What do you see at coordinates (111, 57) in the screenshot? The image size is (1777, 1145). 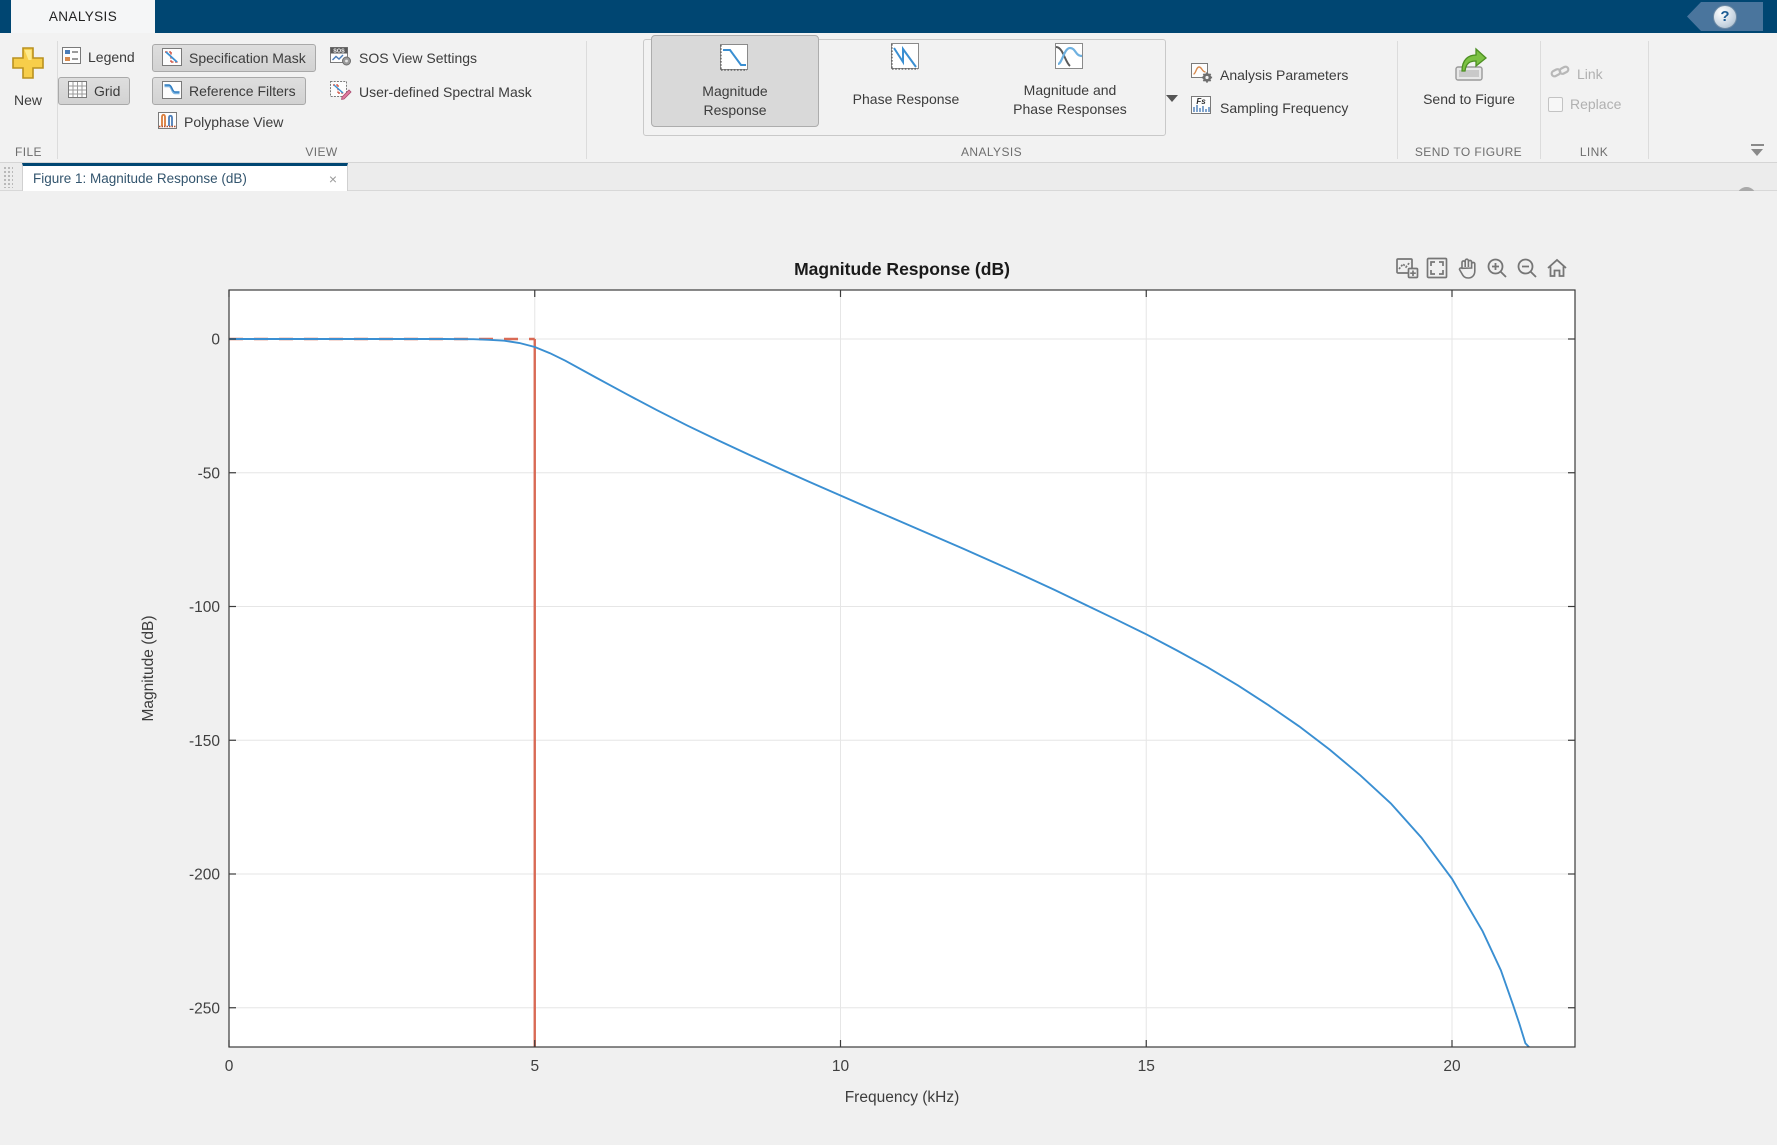 I see `legend-label: Legend` at bounding box center [111, 57].